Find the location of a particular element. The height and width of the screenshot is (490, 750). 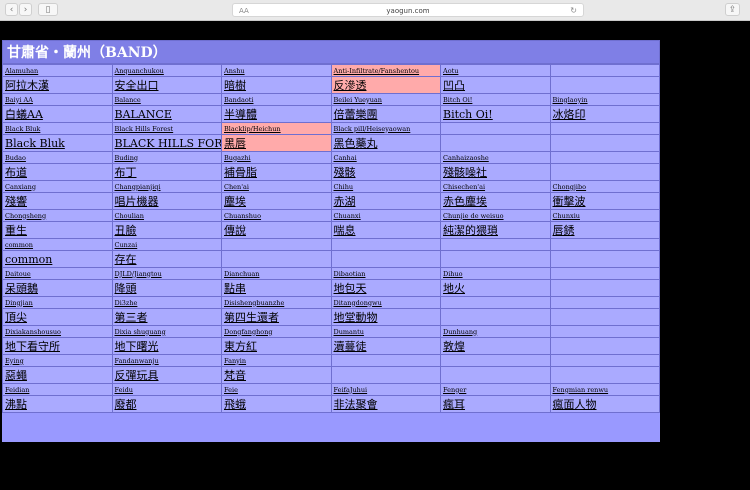

band-romanization-link: Alamuhan is located at coordinates (57, 70).